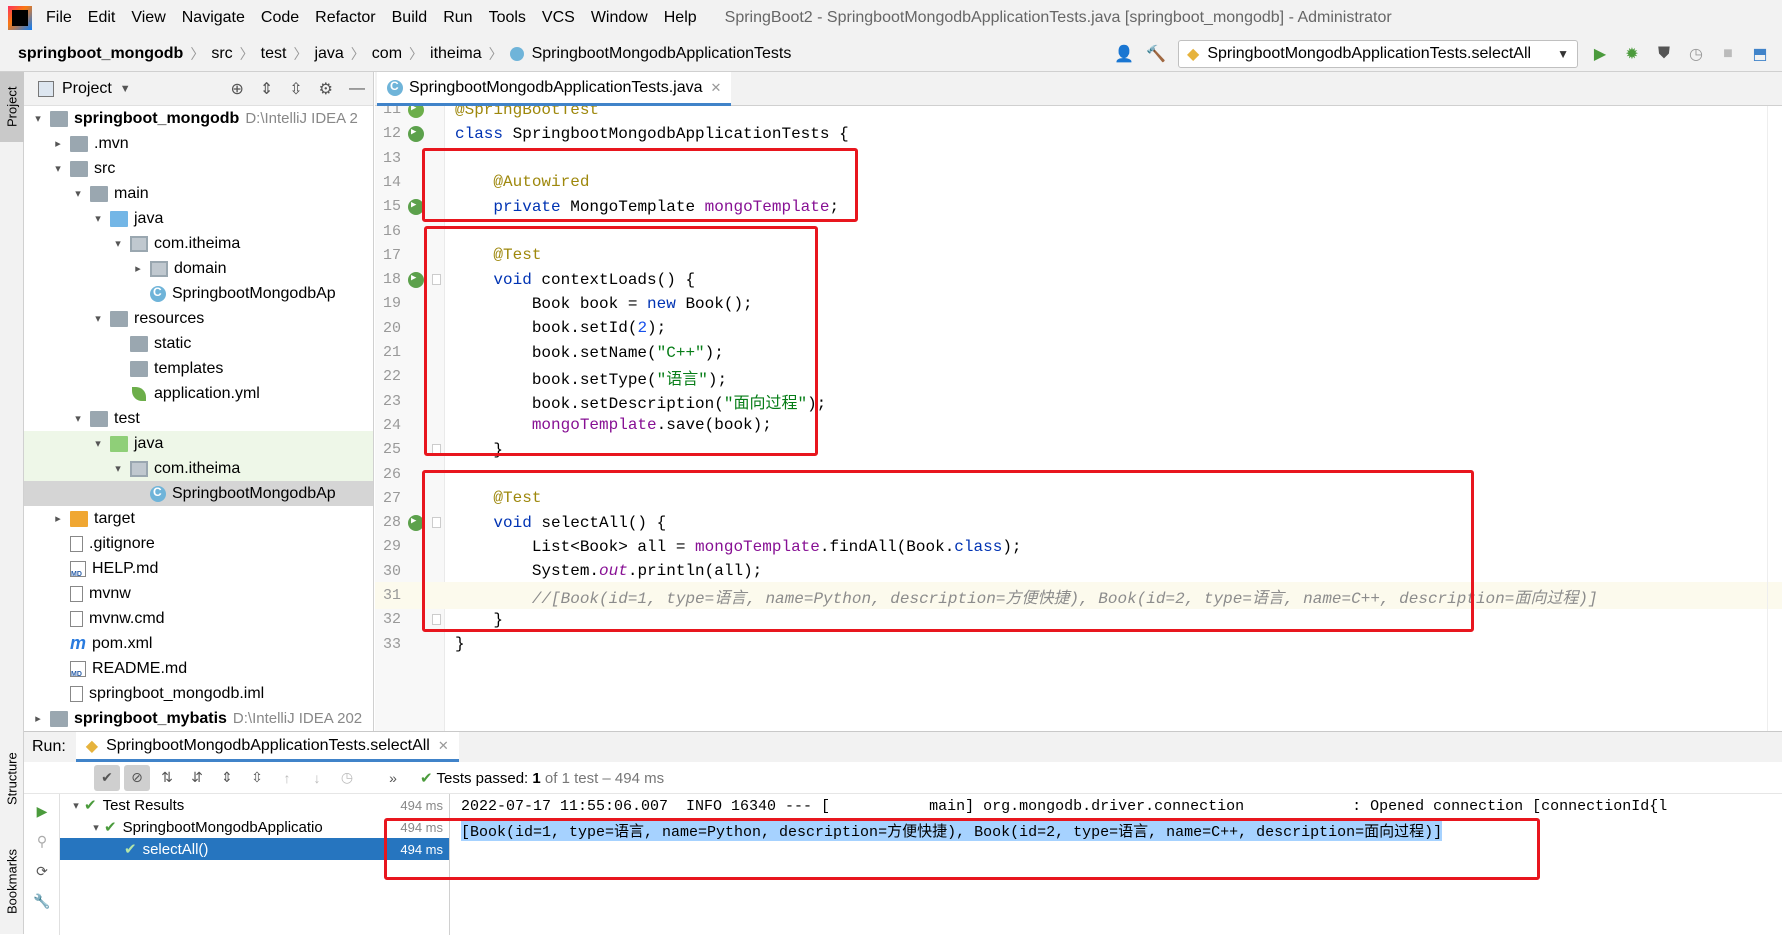 The height and width of the screenshot is (935, 1782). Describe the element at coordinates (357, 89) in the screenshot. I see `hide-icon: —` at that location.